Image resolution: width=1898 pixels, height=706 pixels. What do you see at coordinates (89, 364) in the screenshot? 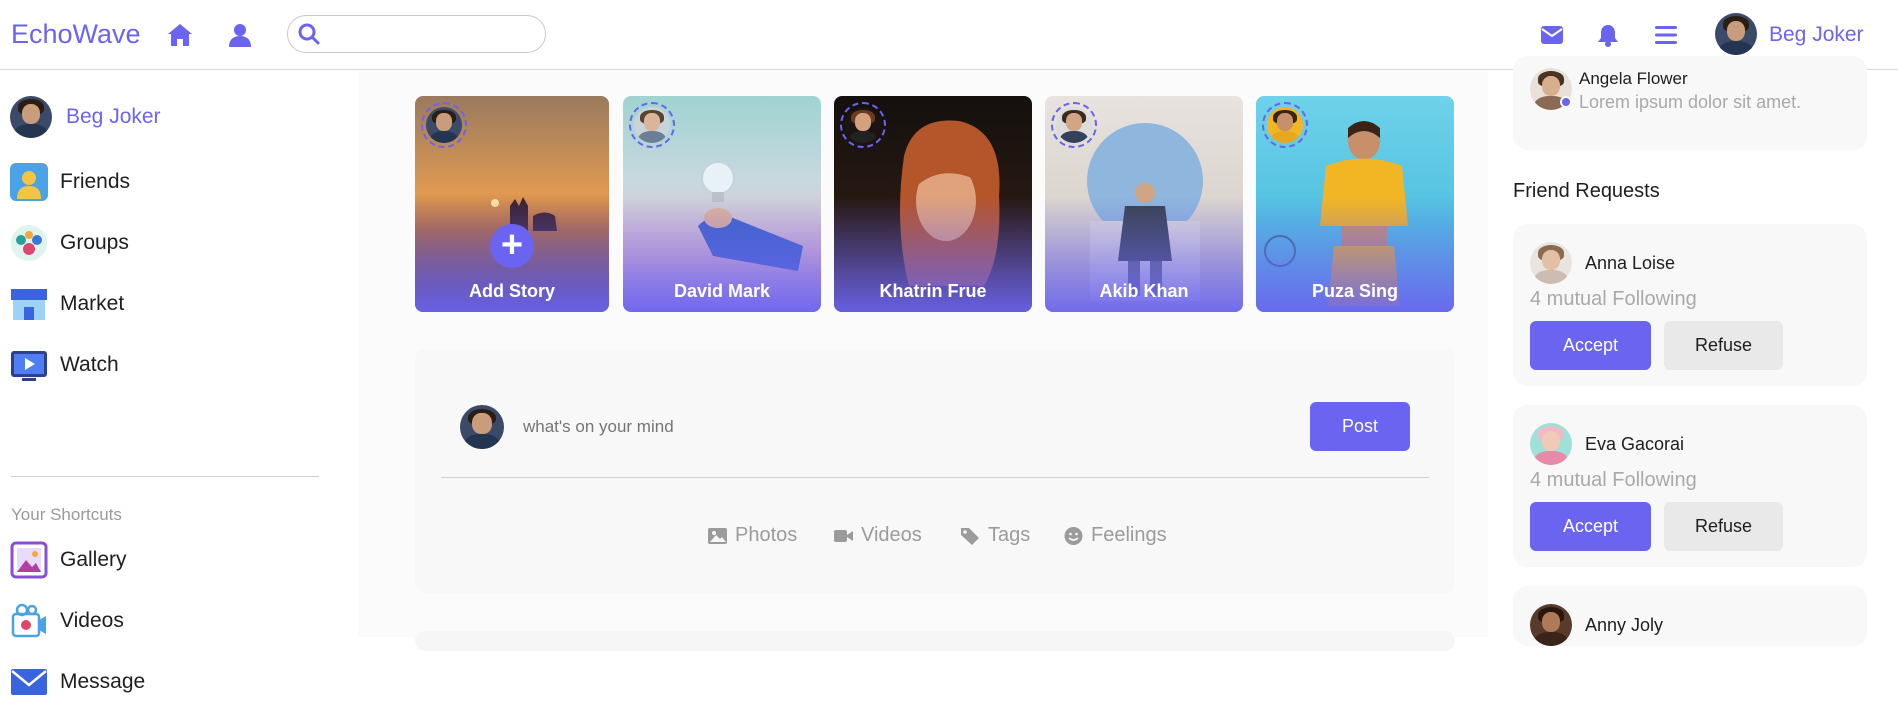
I see `sidebar-item-label: Watch` at bounding box center [89, 364].